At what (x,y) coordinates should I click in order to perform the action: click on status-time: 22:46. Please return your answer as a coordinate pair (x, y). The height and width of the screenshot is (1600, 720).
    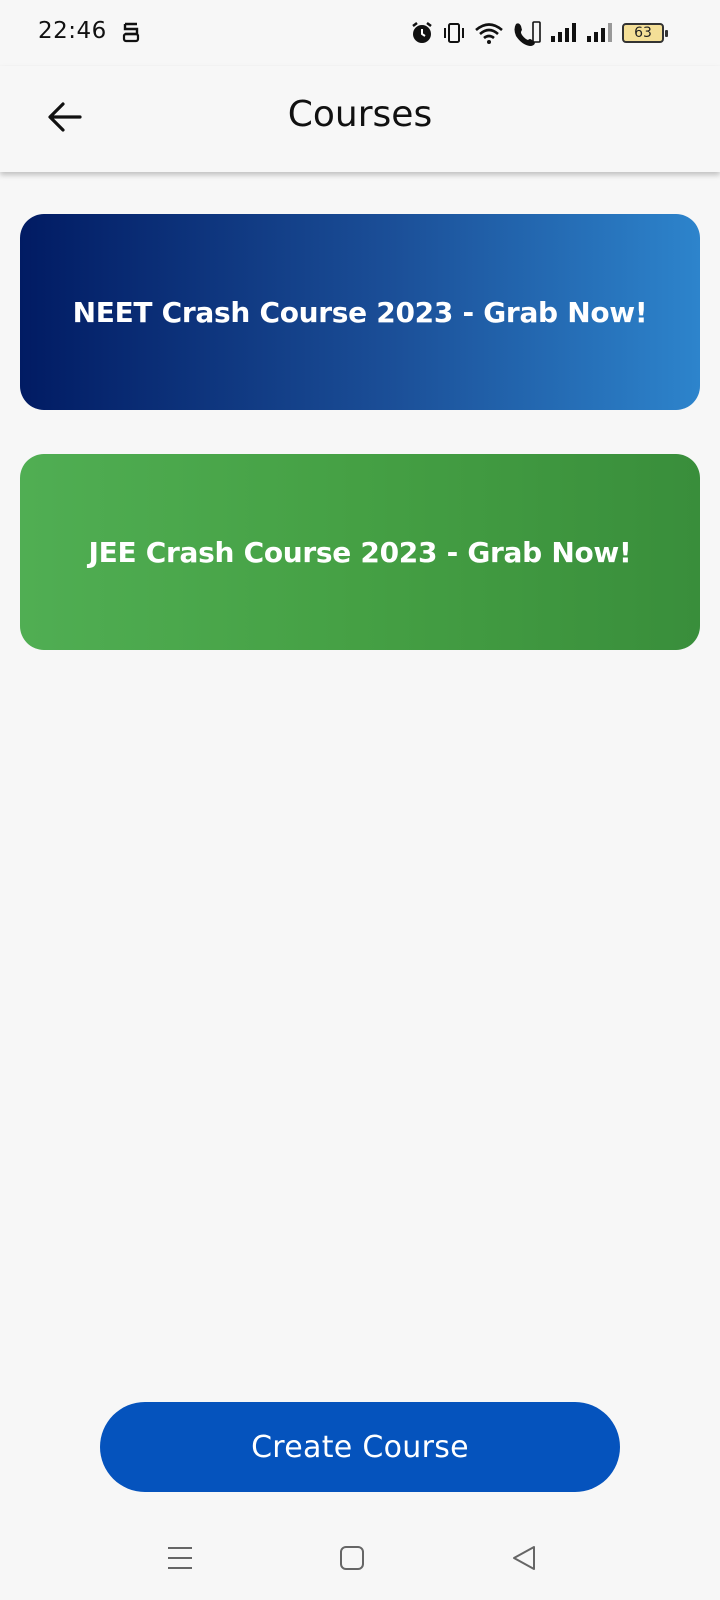
    Looking at the image, I should click on (72, 31).